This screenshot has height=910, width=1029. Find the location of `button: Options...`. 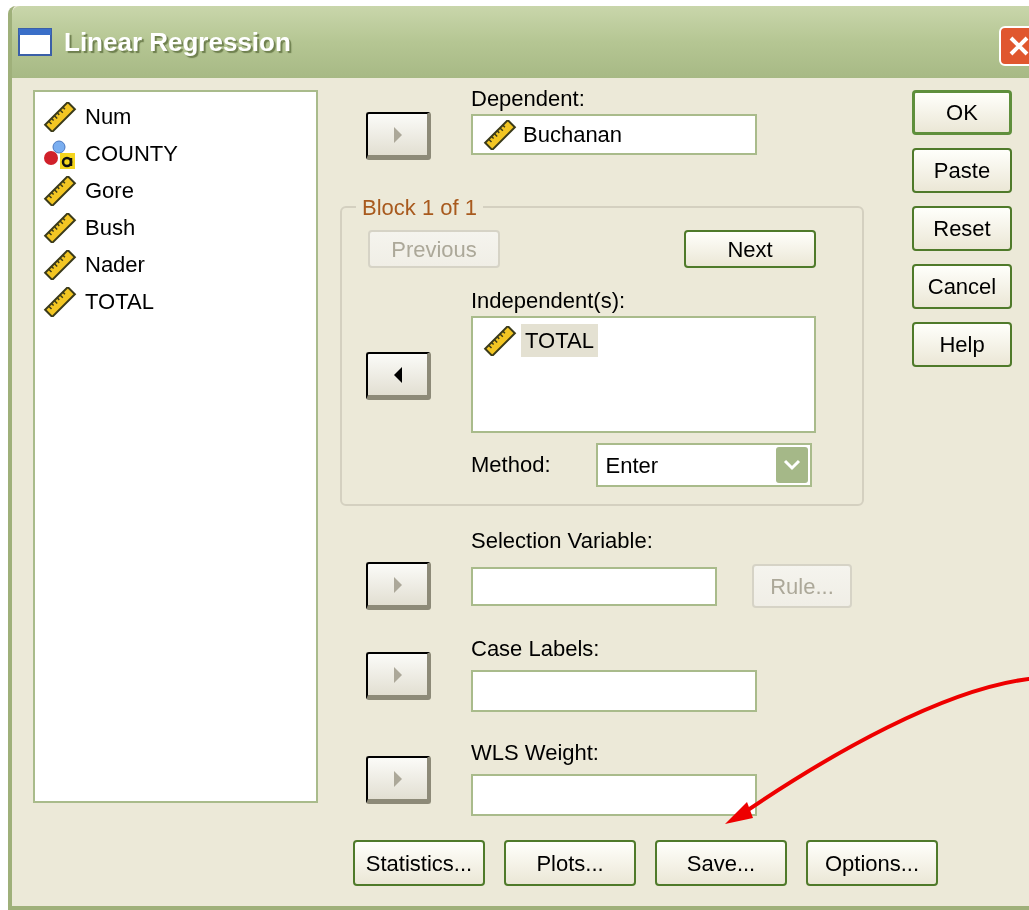

button: Options... is located at coordinates (872, 863).